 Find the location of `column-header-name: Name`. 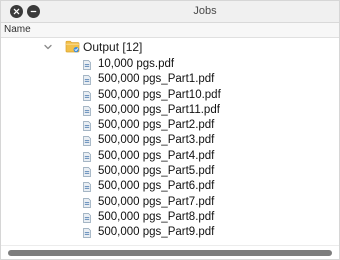

column-header-name: Name is located at coordinates (170, 30).